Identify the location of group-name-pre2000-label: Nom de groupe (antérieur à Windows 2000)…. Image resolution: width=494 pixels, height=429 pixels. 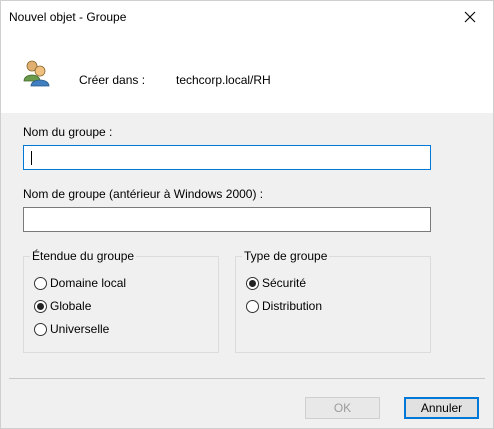
(143, 194).